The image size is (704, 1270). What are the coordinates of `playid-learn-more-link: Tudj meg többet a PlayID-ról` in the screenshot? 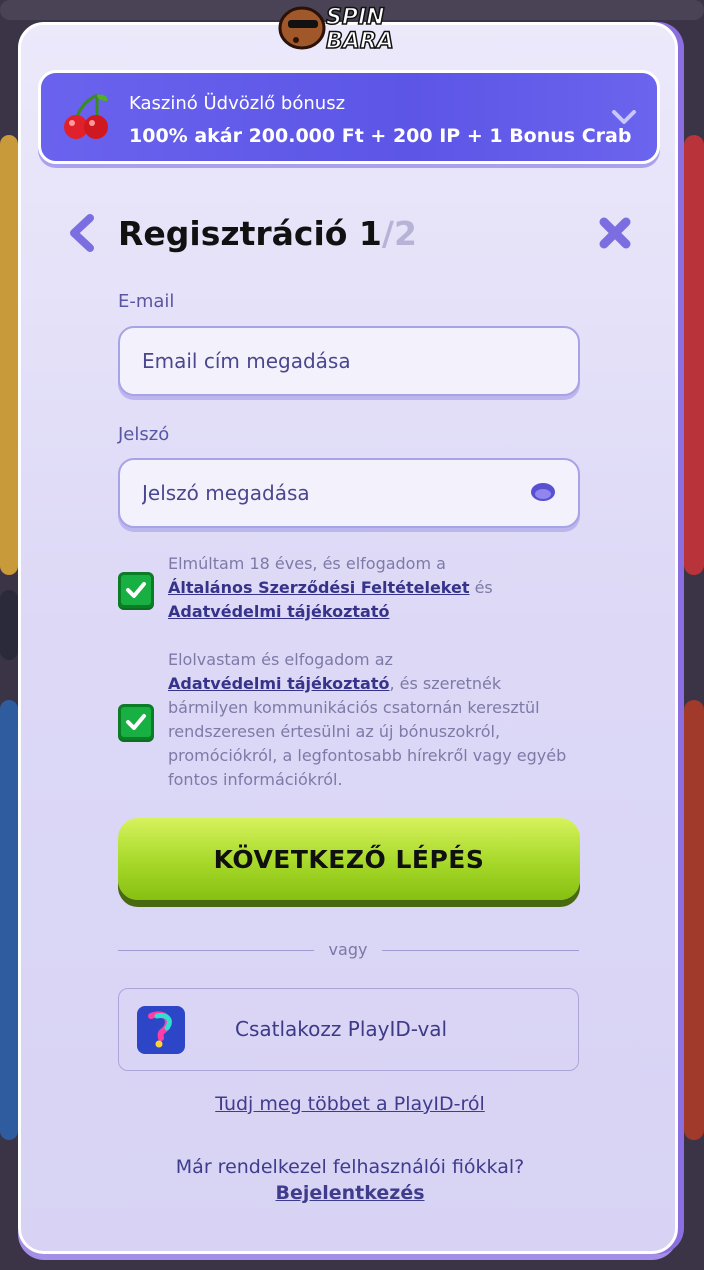 It's located at (350, 1104).